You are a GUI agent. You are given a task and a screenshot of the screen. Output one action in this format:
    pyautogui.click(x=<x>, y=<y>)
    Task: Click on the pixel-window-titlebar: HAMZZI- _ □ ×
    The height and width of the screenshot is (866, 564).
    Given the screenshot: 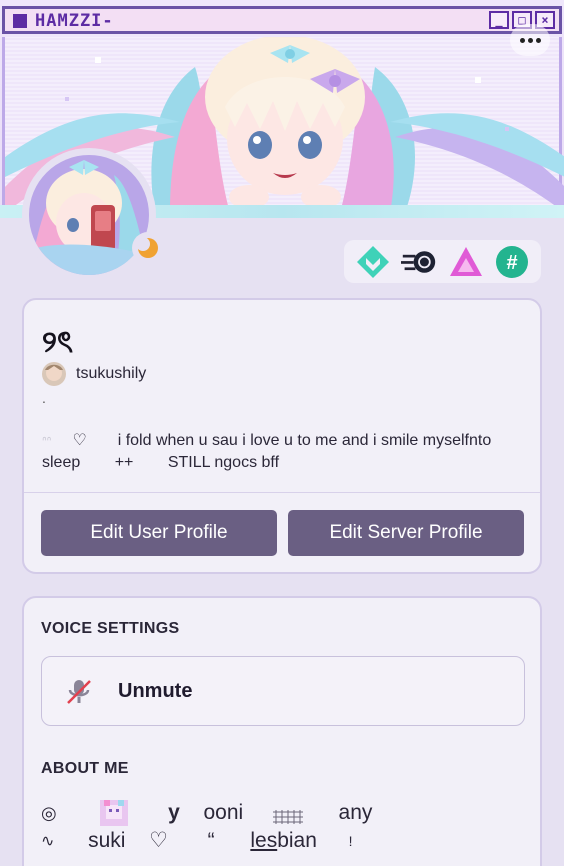 What is the action you would take?
    pyautogui.click(x=282, y=20)
    